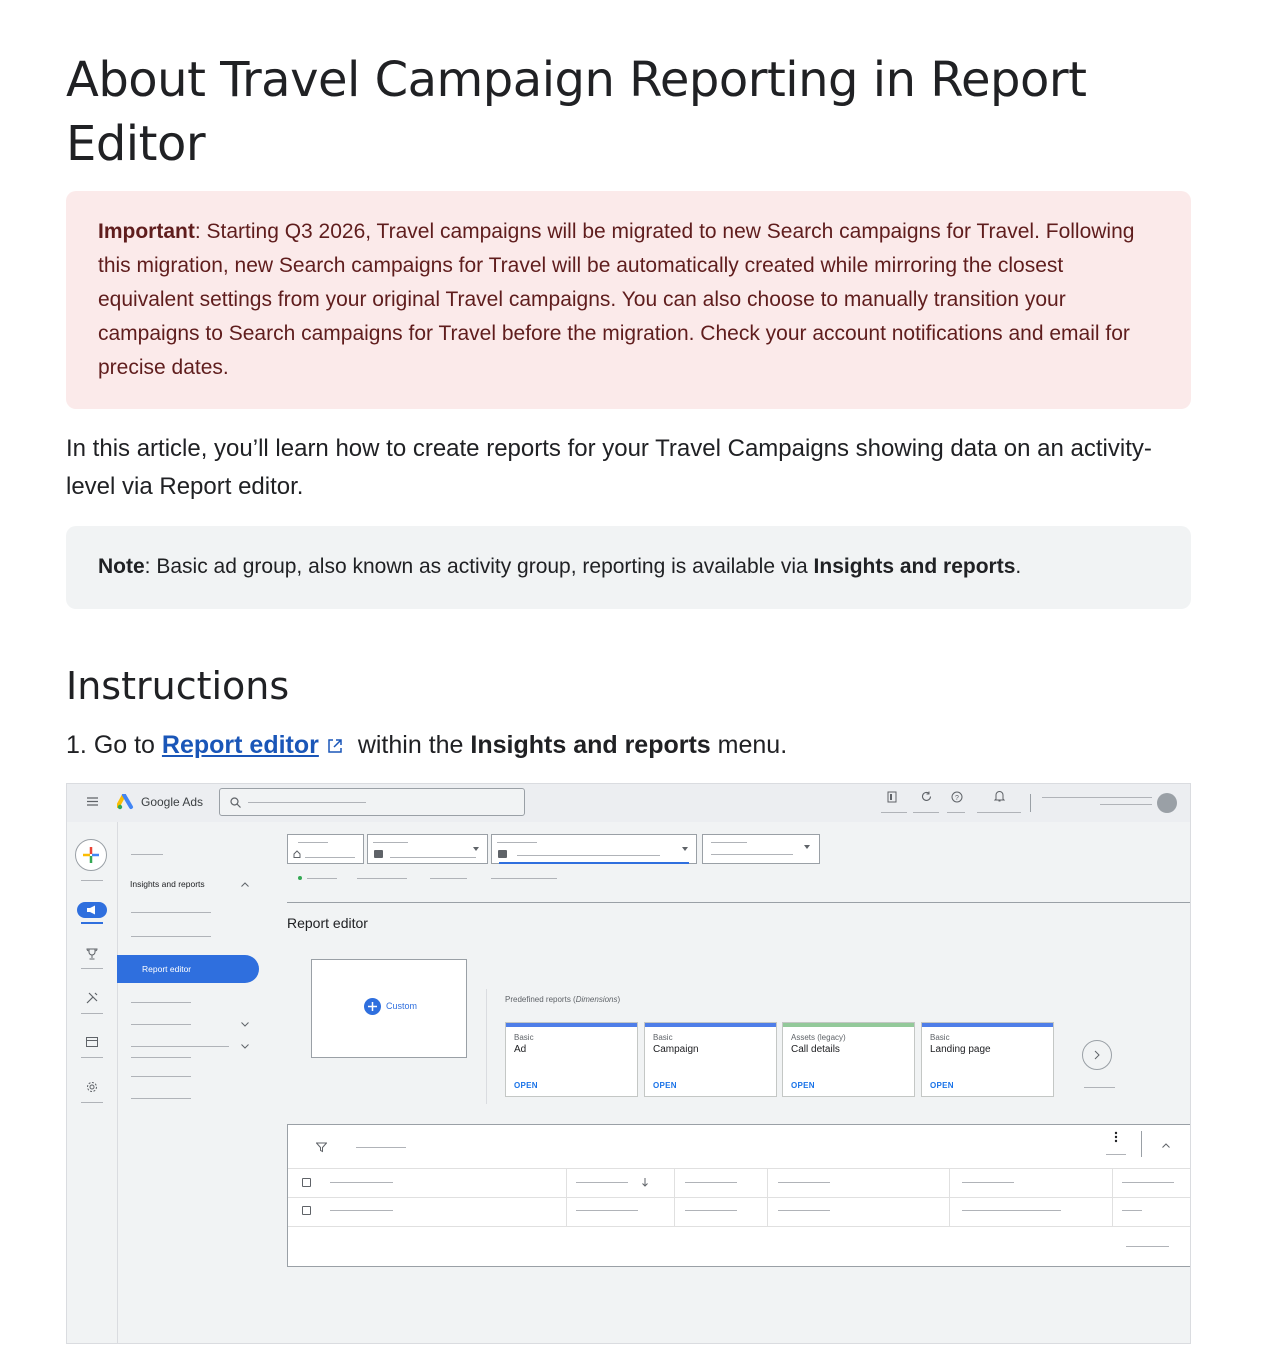 This screenshot has height=1362, width=1274. What do you see at coordinates (125, 802) in the screenshot?
I see `google-ads-logo-icon` at bounding box center [125, 802].